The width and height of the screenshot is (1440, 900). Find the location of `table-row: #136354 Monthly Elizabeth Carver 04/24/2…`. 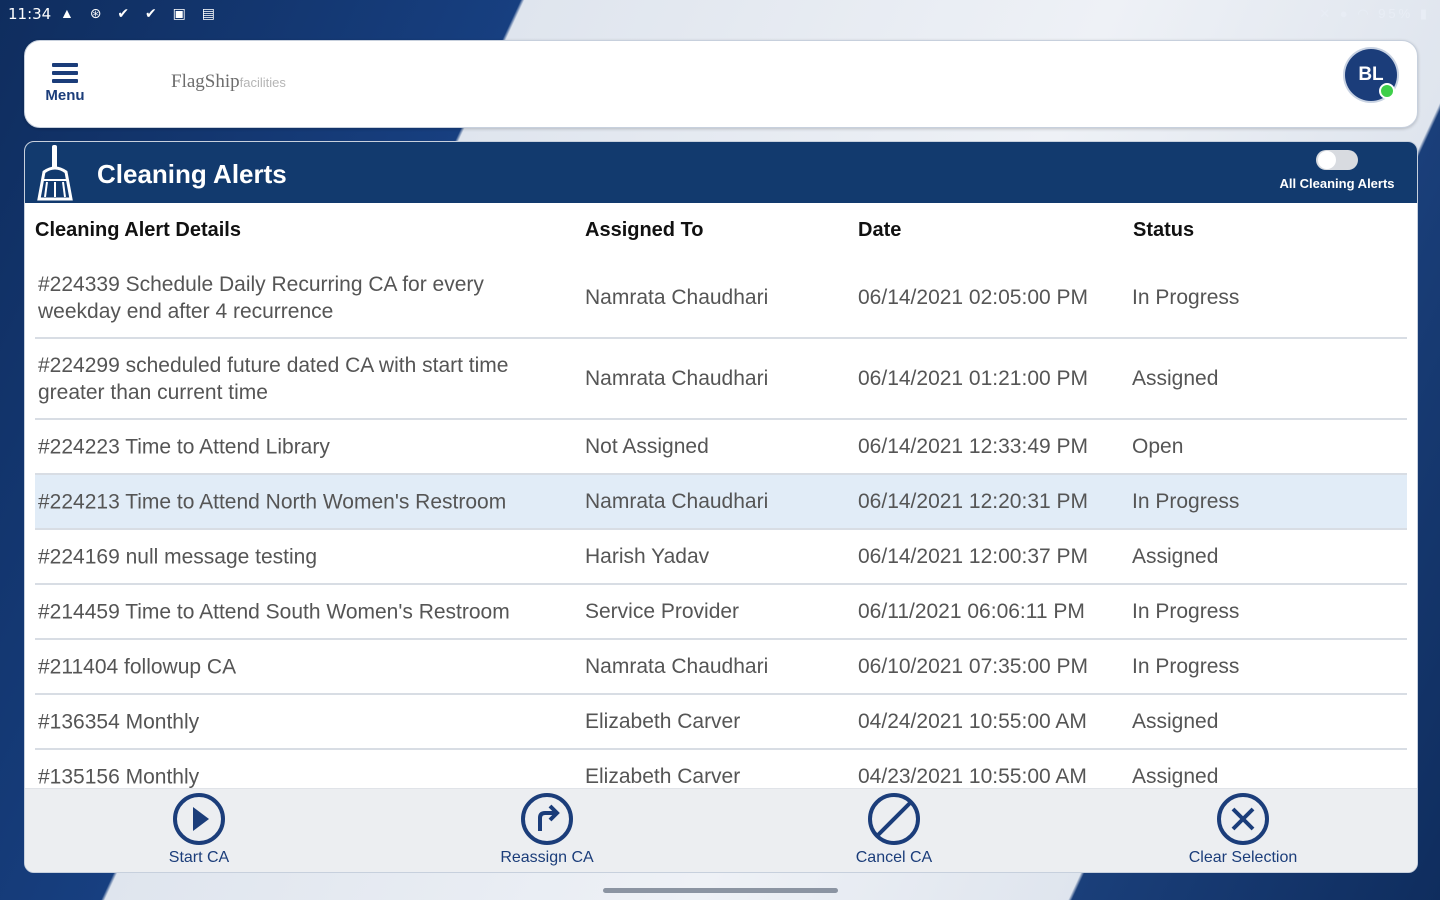

table-row: #136354 Monthly Elizabeth Carver 04/24/2… is located at coordinates (721, 722).